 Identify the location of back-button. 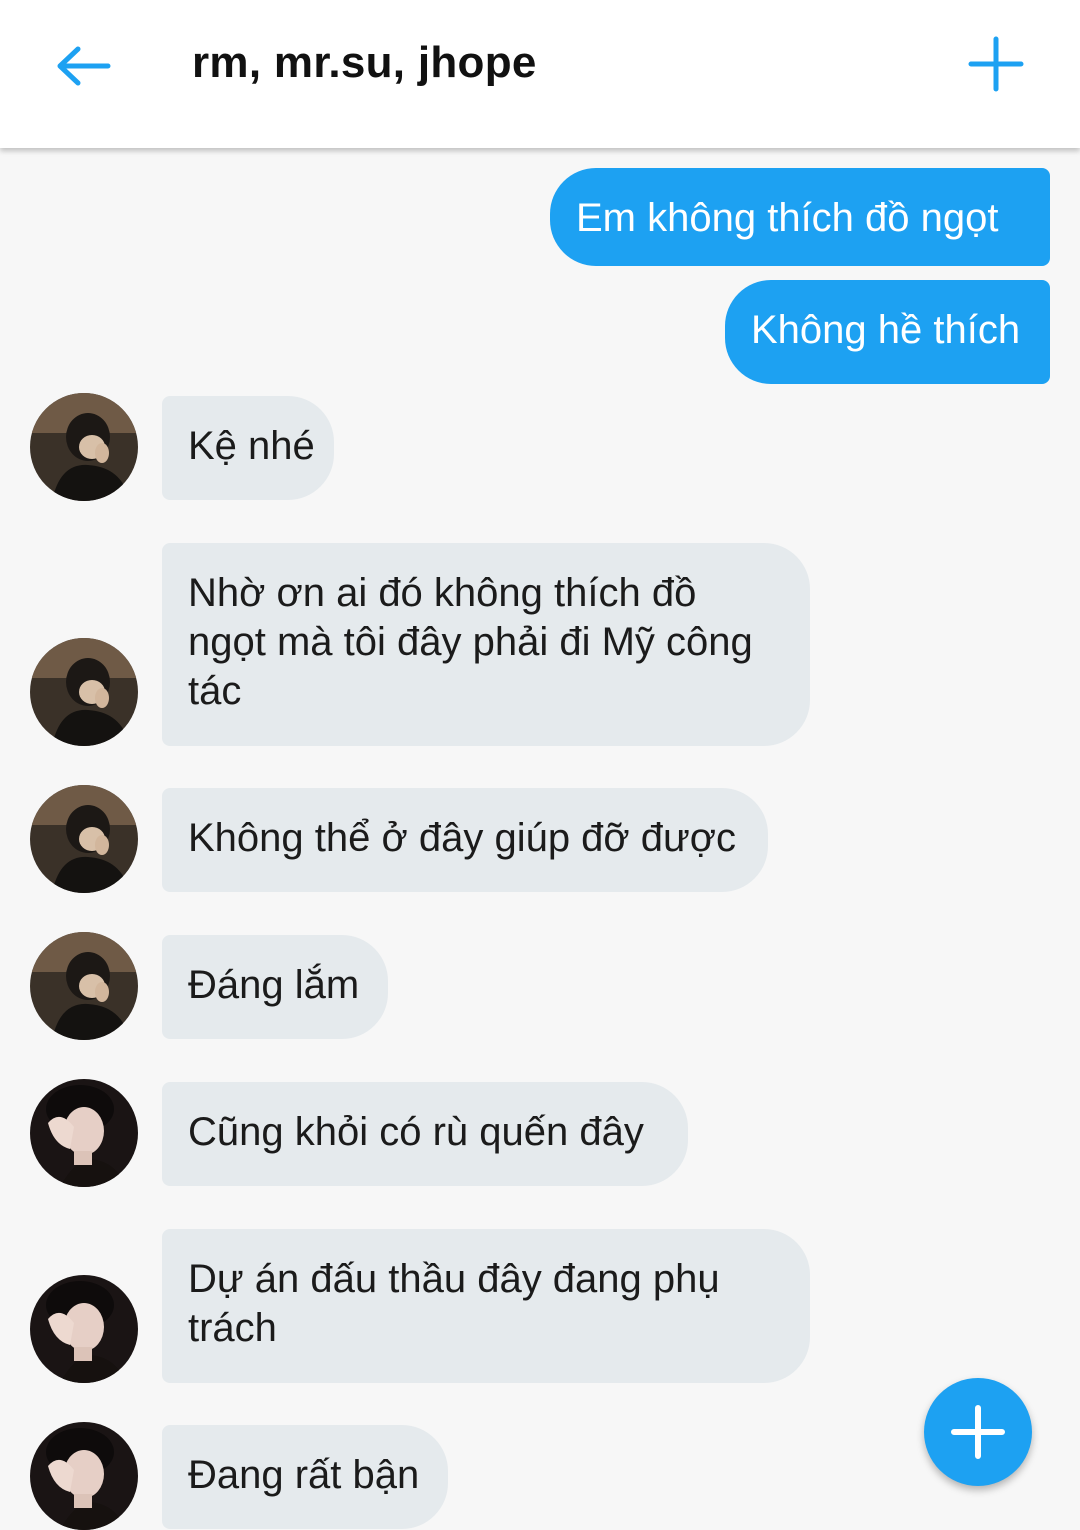
(84, 66).